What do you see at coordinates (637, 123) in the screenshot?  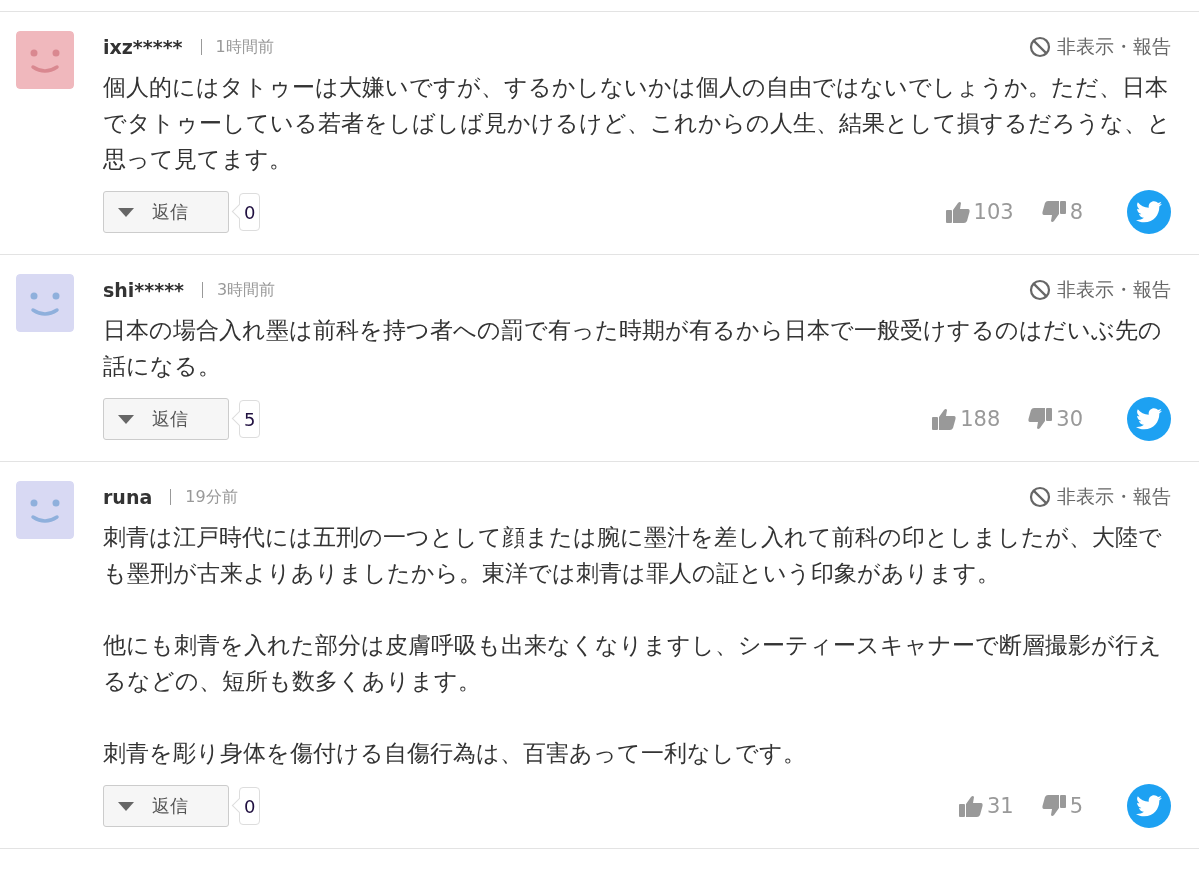 I see `comment-text: 個人的にはタトゥーは大嫌いですが、するかしないかは個人の自由ではないでしょうか。ただ、日本でタトゥーしている若者をしばしば見かけるけど、これからの人生、結果として損するだろうな、と思って見てます。` at bounding box center [637, 123].